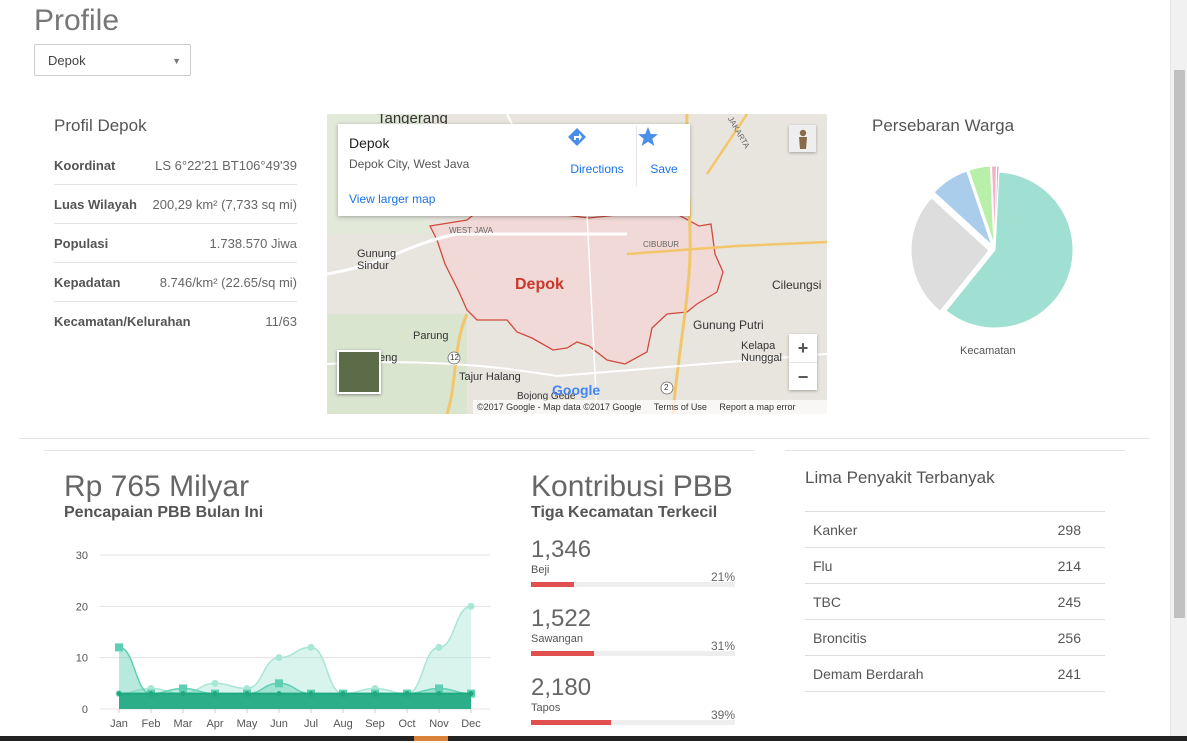 This screenshot has height=743, width=1187. What do you see at coordinates (431, 336) in the screenshot?
I see `map-label-parung: Parung` at bounding box center [431, 336].